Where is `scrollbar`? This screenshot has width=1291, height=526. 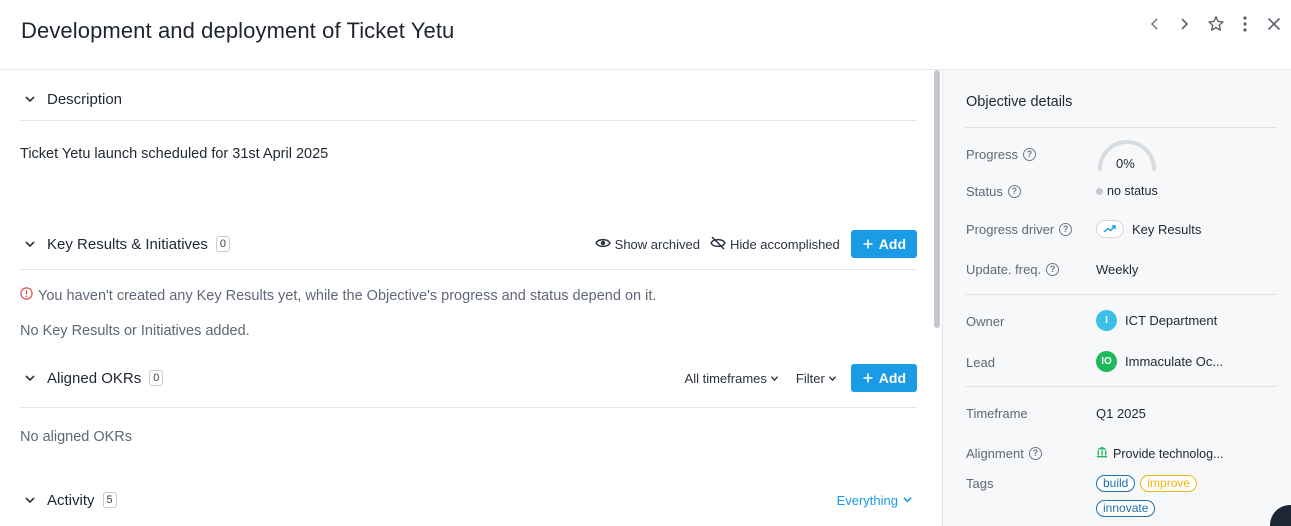 scrollbar is located at coordinates (937, 298).